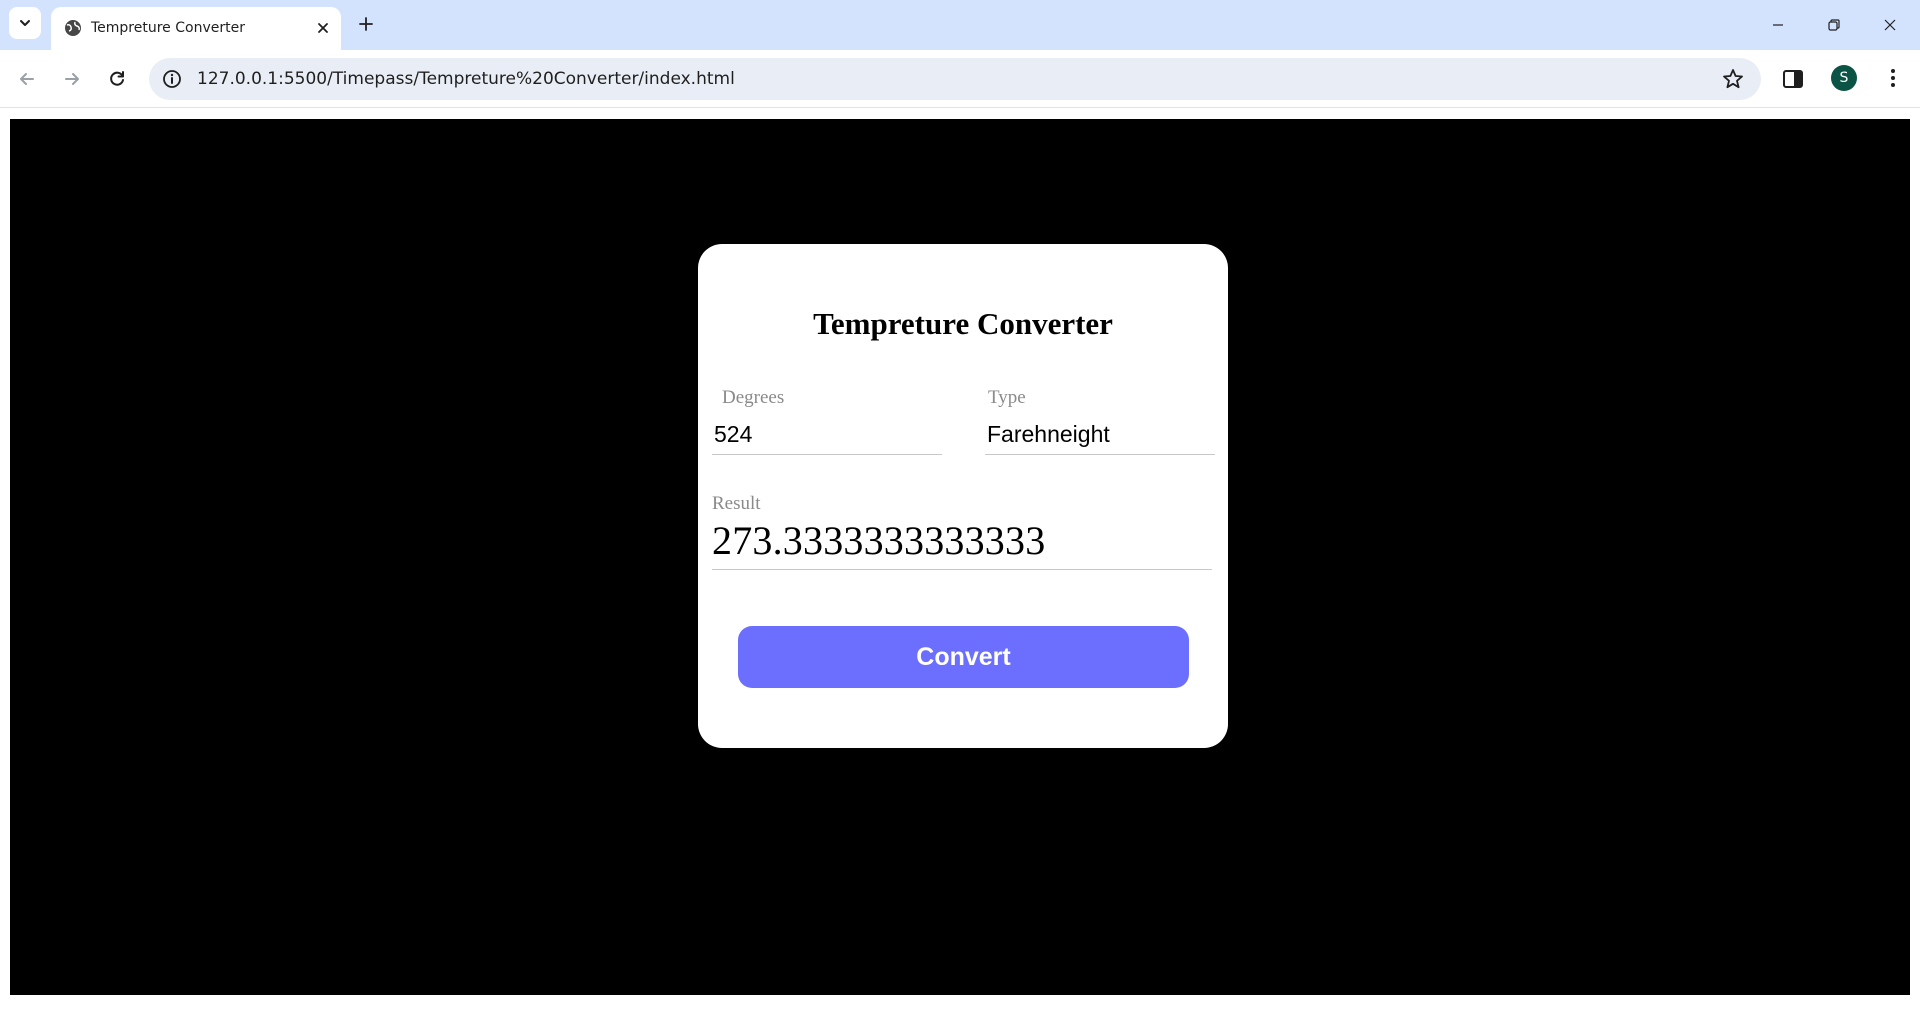 The image size is (1920, 1020). Describe the element at coordinates (962, 569) in the screenshot. I see `result-divider` at that location.